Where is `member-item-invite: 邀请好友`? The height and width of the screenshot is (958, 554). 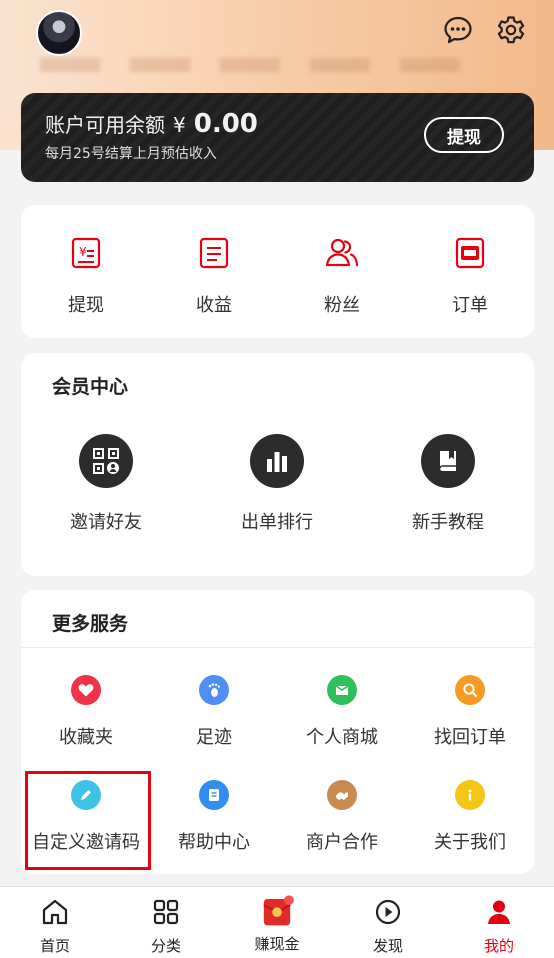
member-item-invite: 邀请好友 is located at coordinates (106, 484).